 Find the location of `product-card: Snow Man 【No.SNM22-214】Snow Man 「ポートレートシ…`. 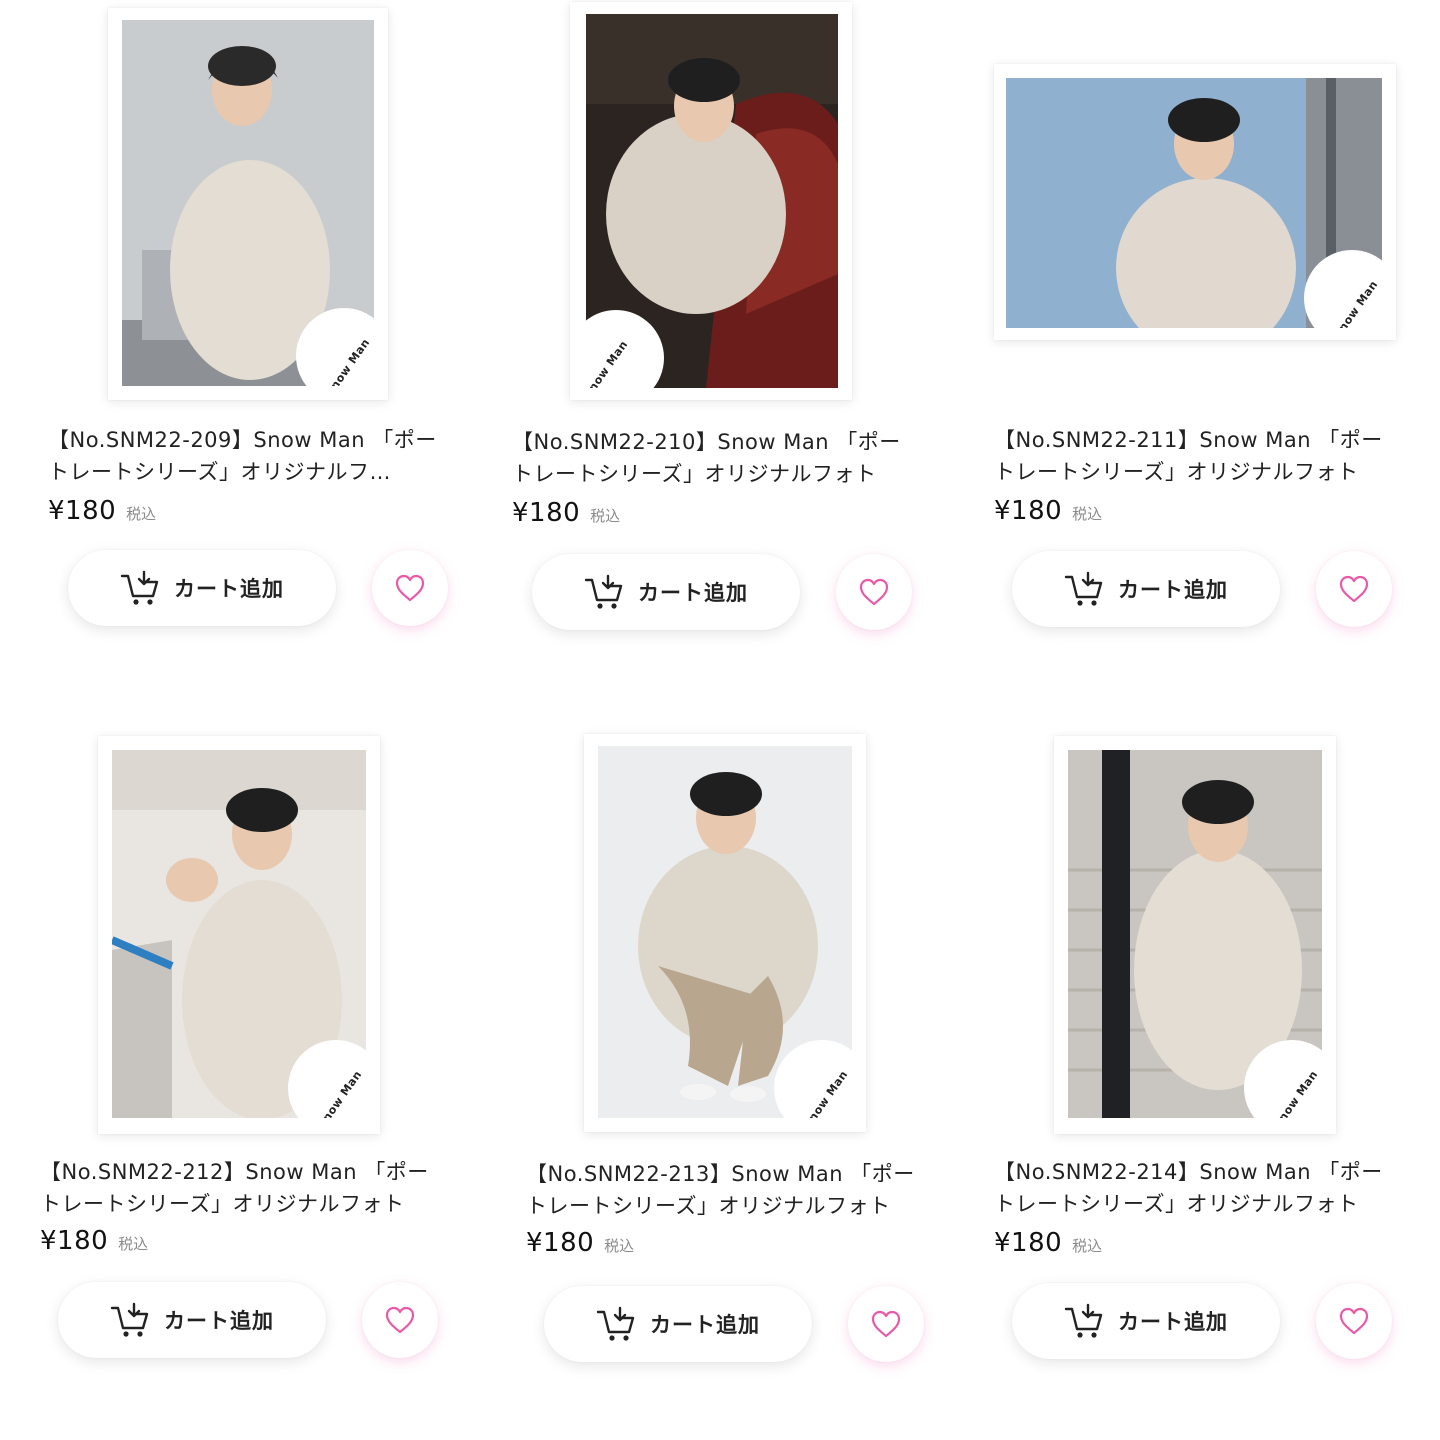

product-card: Snow Man 【No.SNM22-214】Snow Man 「ポートレートシ… is located at coordinates (1191, 1050).